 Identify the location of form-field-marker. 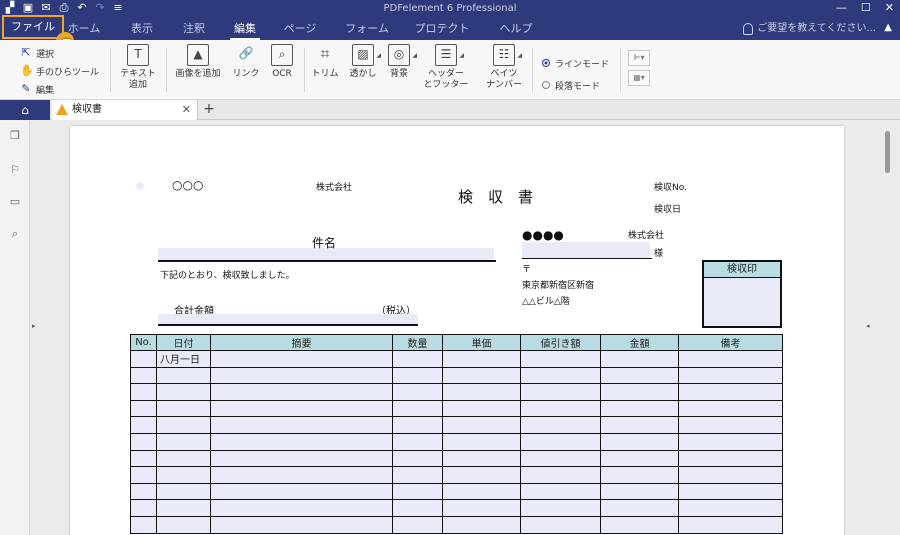
(140, 186).